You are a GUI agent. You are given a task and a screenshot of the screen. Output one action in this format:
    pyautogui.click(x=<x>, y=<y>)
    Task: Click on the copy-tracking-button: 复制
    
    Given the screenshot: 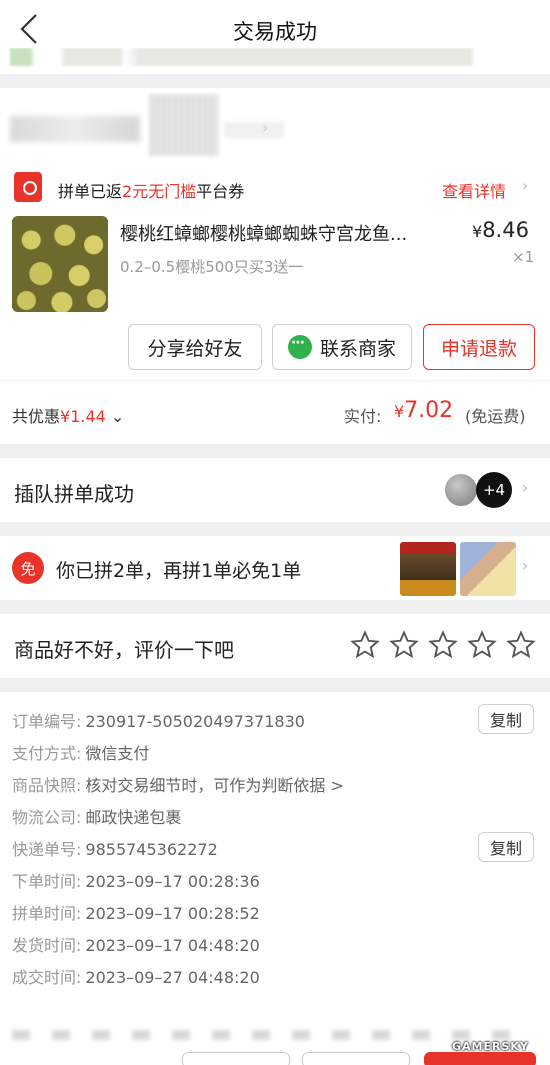 What is the action you would take?
    pyautogui.click(x=506, y=847)
    